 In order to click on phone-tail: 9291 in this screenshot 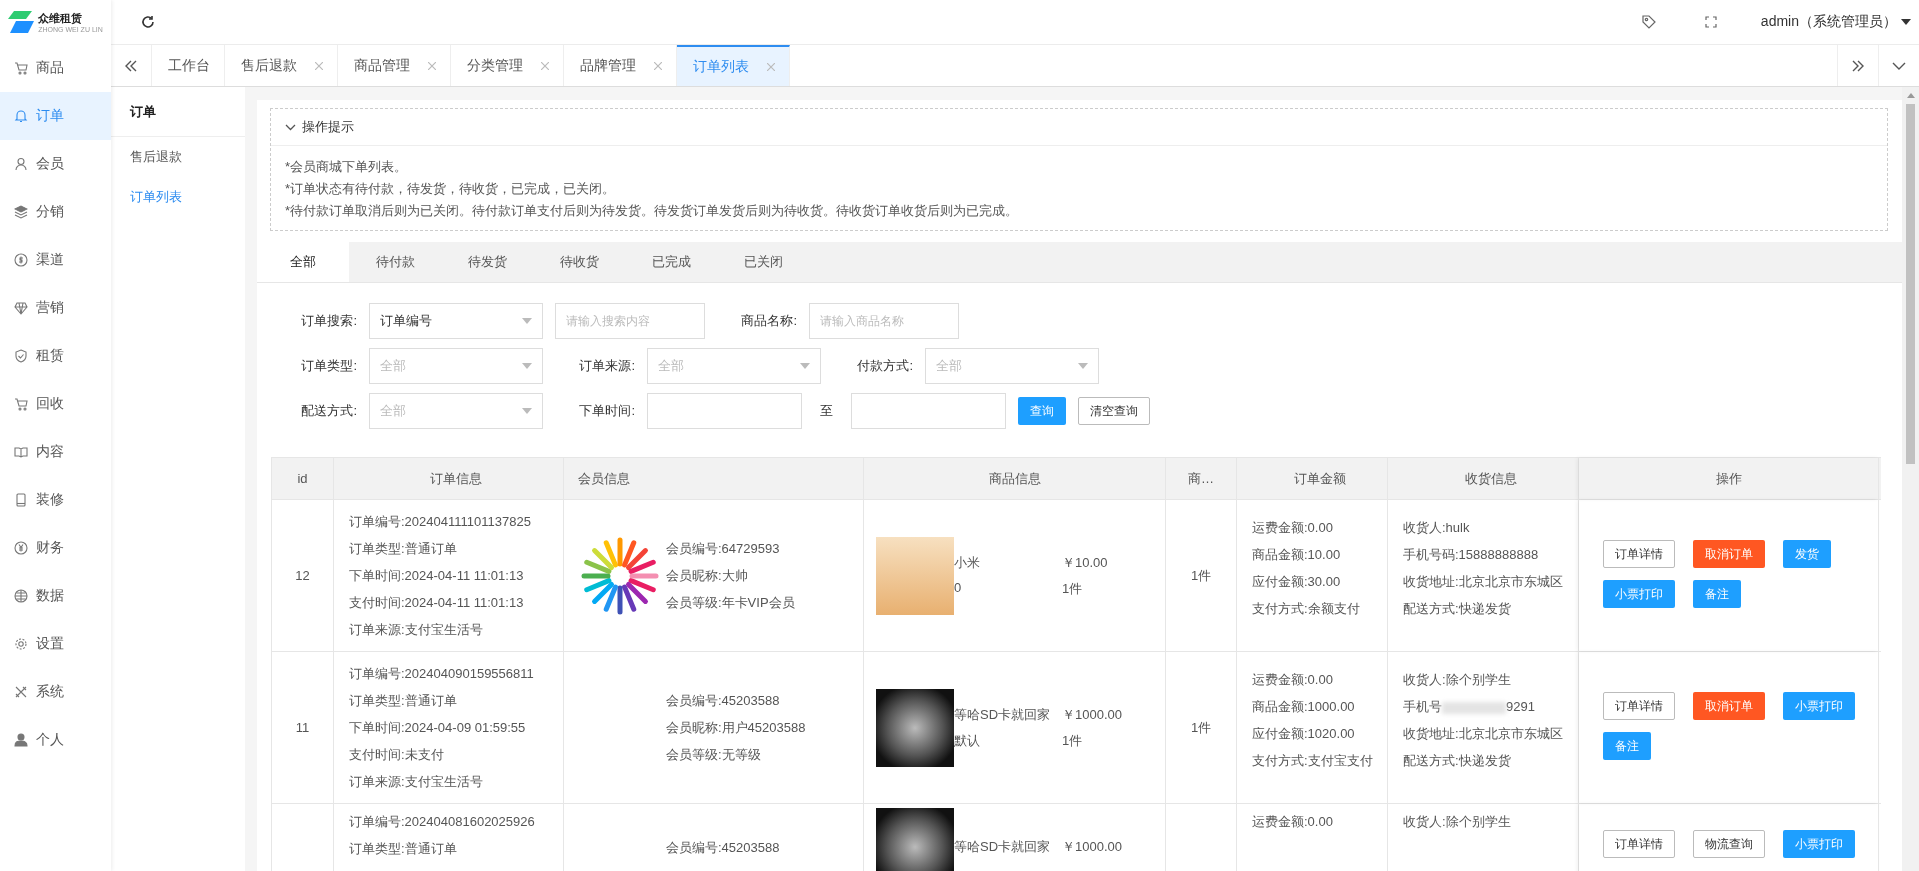, I will do `click(1520, 706)`.